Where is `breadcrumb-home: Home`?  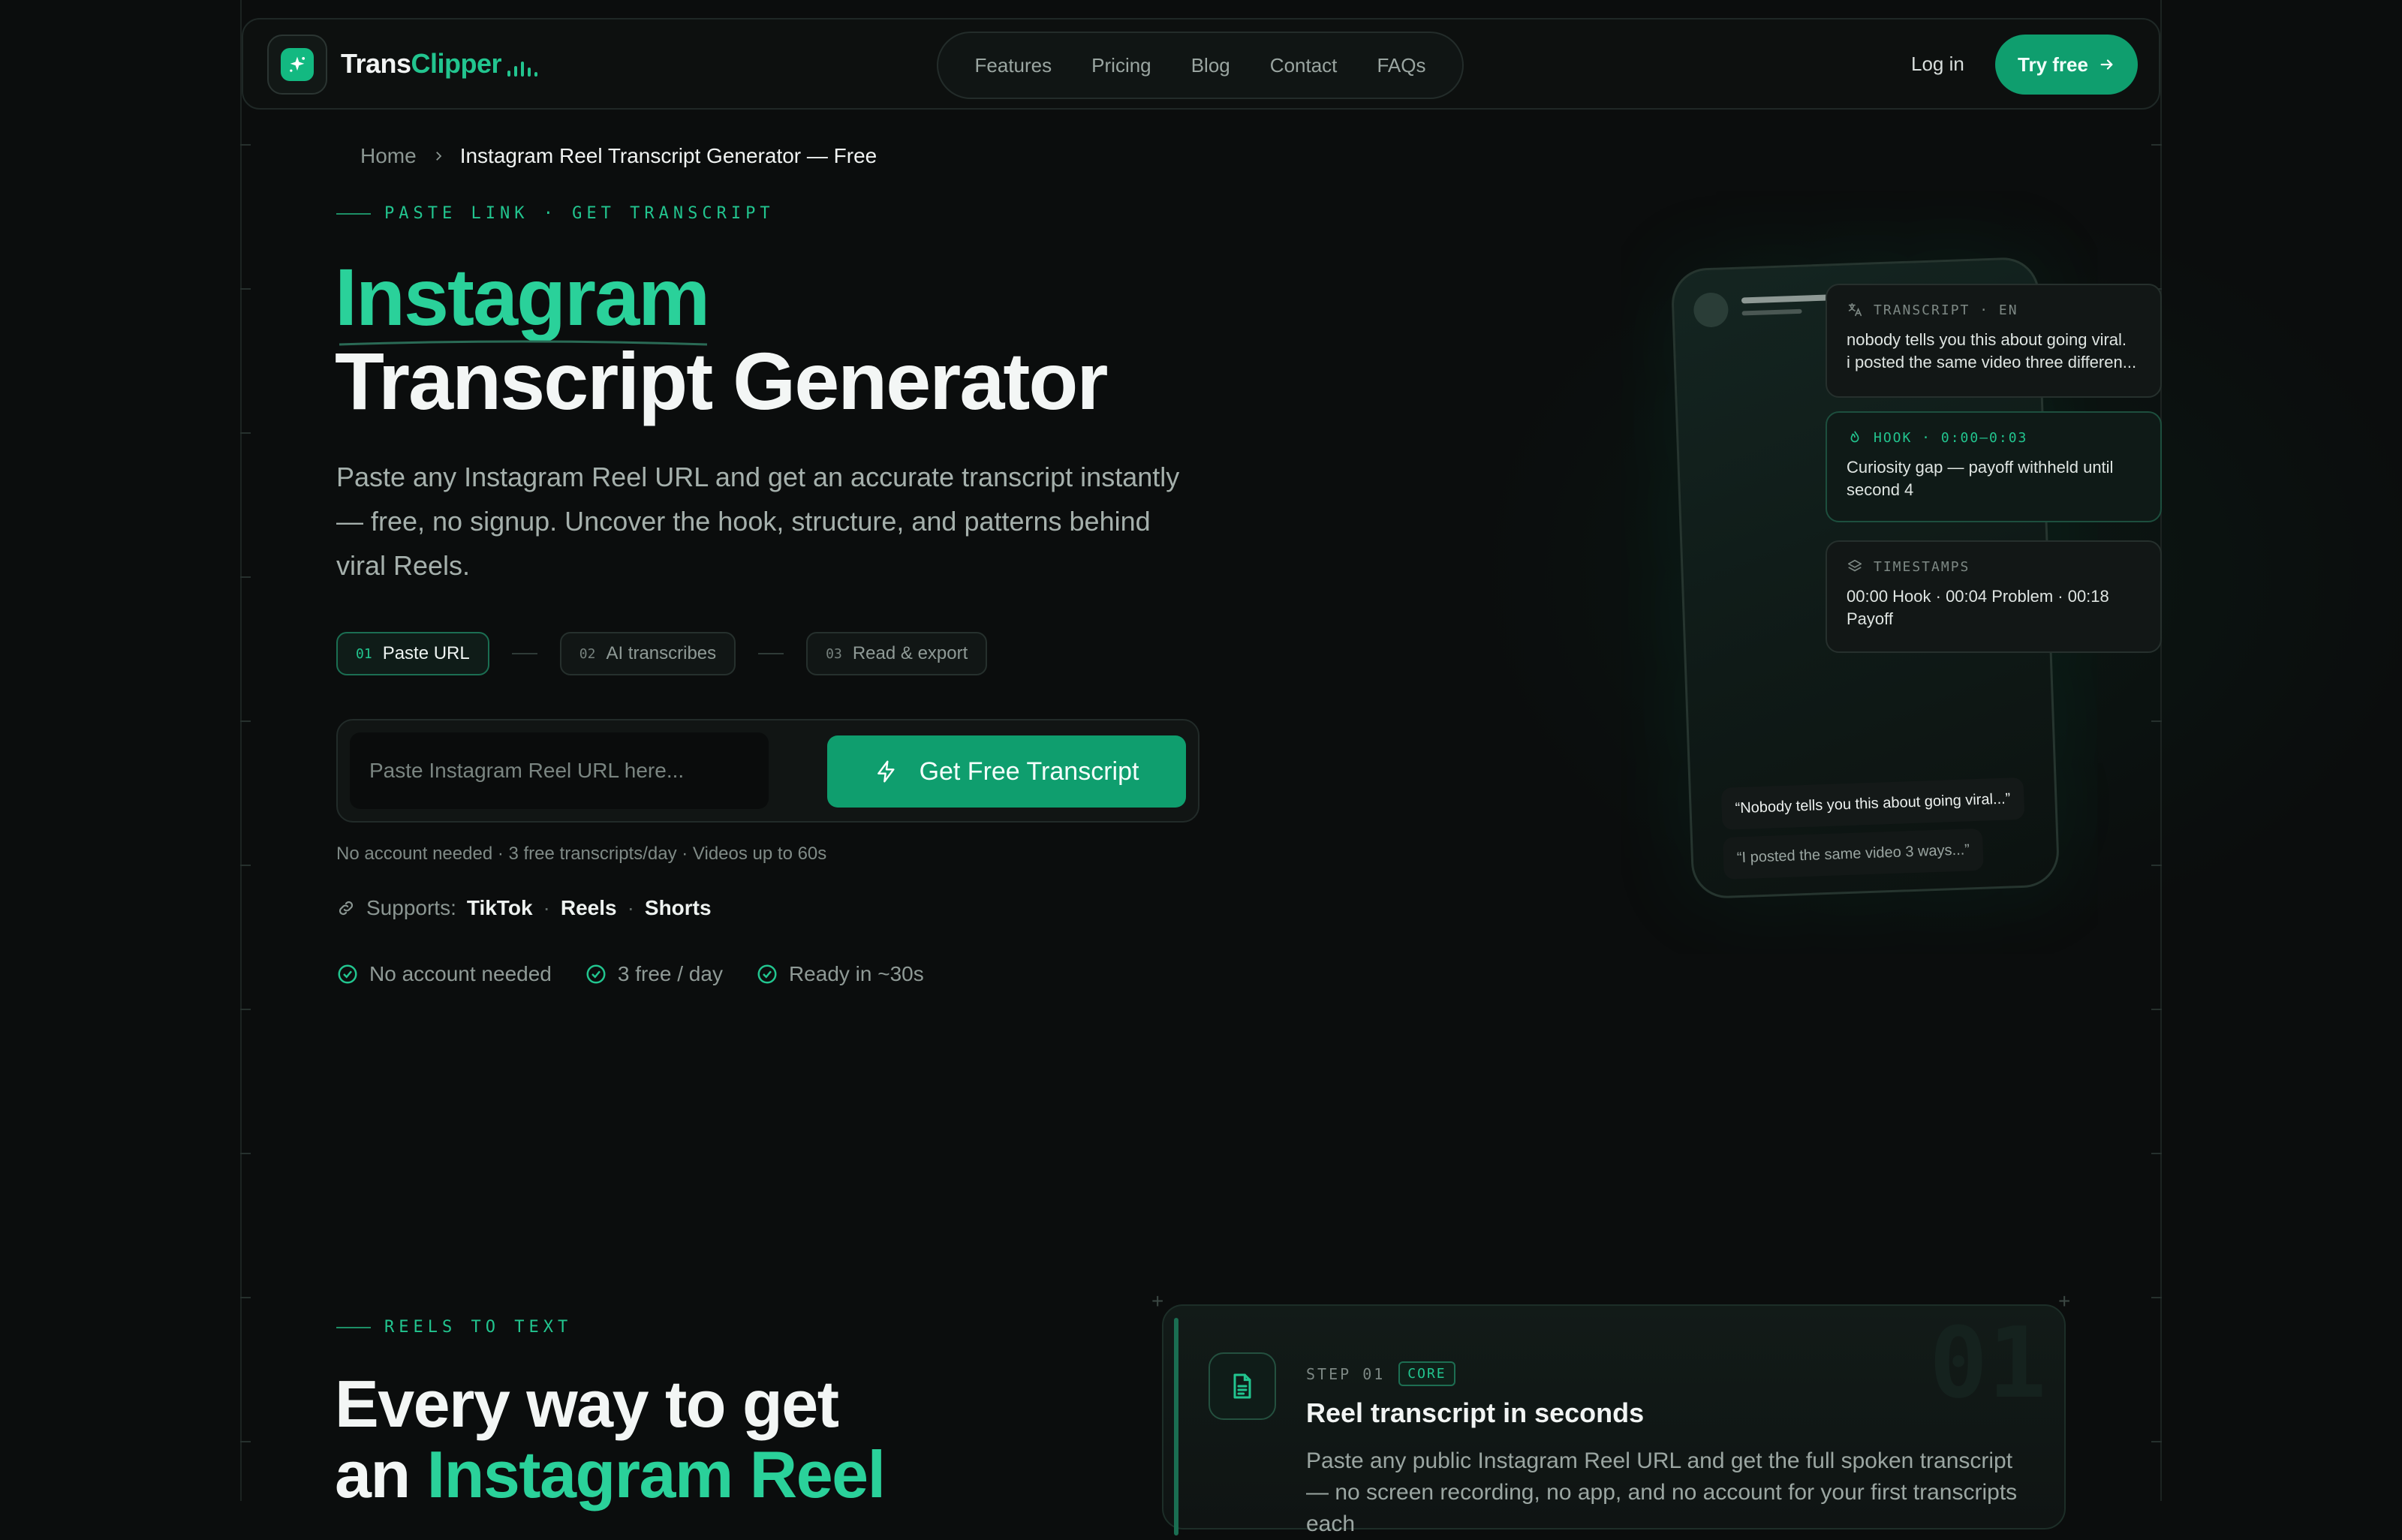 breadcrumb-home: Home is located at coordinates (388, 156).